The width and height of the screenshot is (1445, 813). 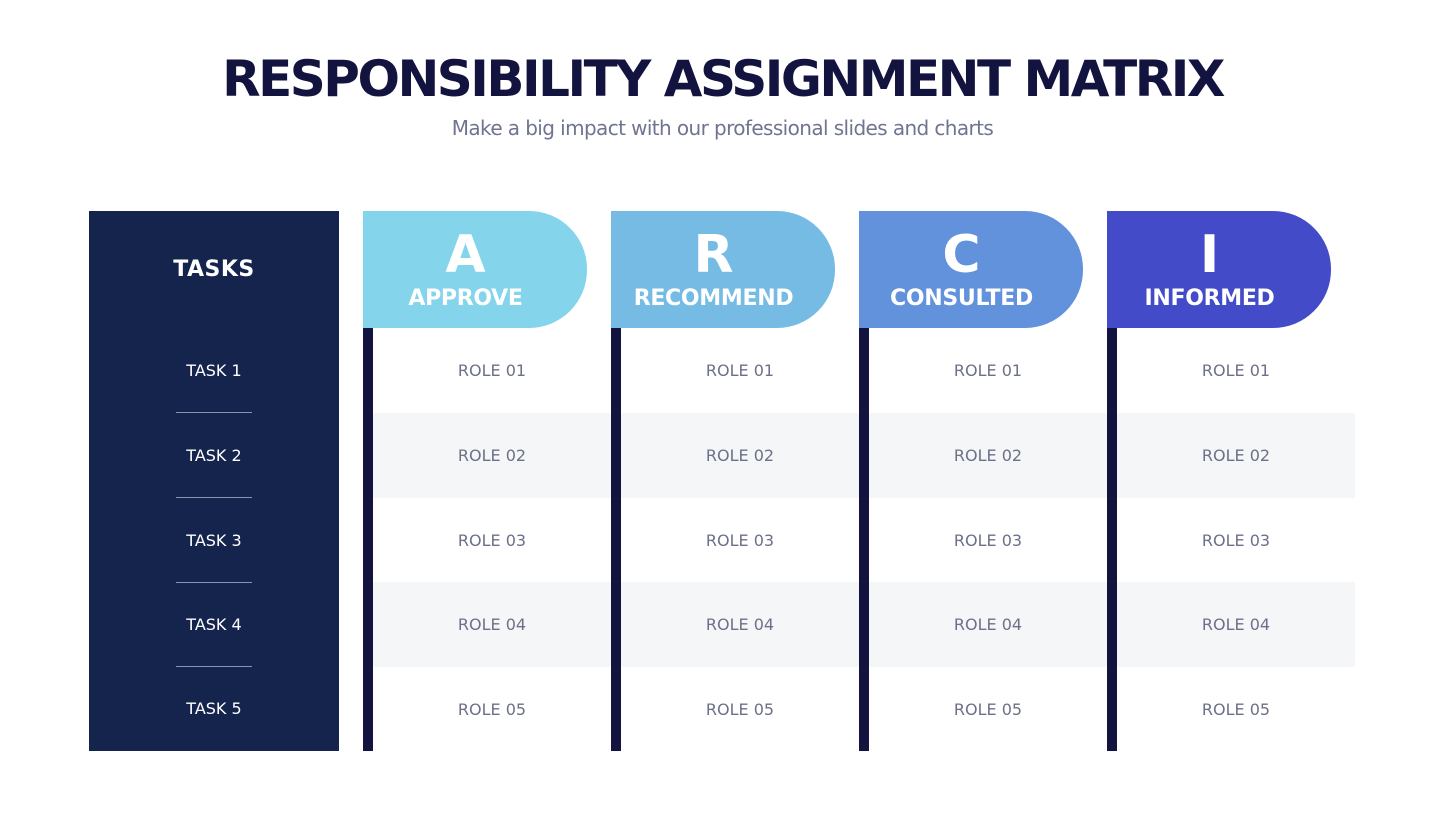 I want to click on task-cell: TASK 2, so click(x=214, y=455).